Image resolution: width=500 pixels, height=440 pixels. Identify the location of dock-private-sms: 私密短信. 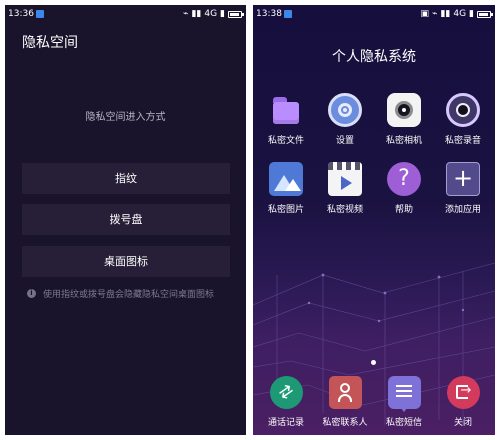
(404, 402).